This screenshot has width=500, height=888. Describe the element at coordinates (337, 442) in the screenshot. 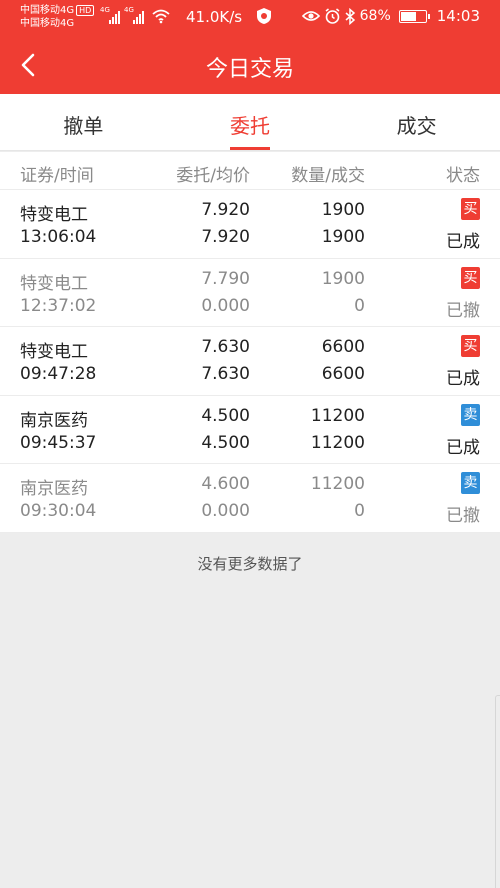

I see `filled-quantity: 11200` at that location.